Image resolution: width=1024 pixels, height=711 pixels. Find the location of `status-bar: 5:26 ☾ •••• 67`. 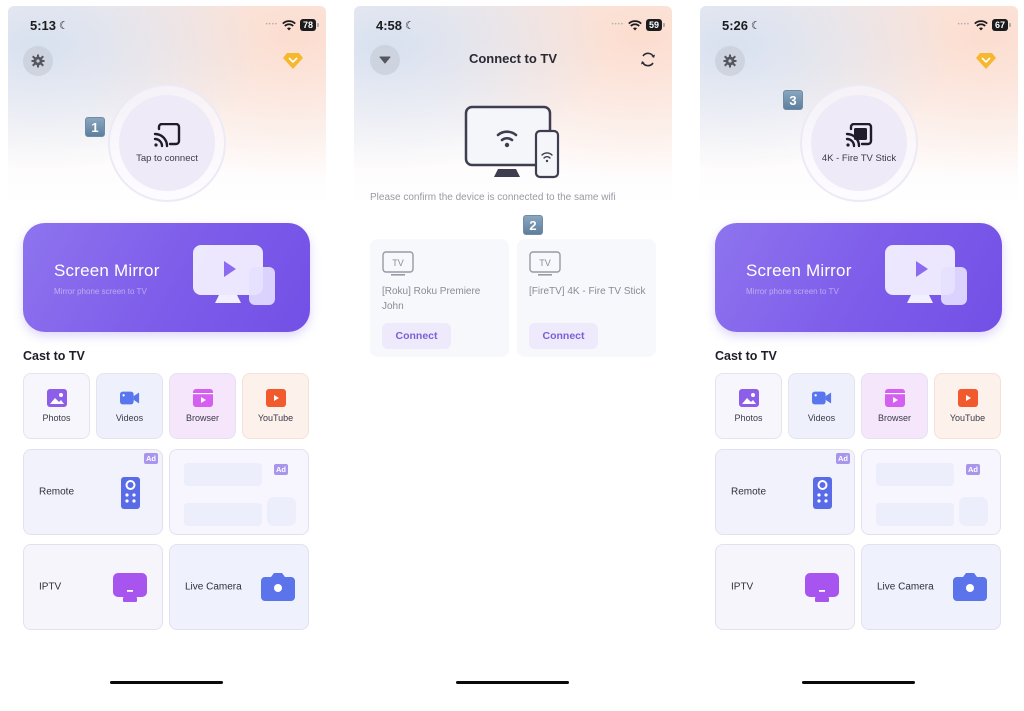

status-bar: 5:26 ☾ •••• 67 is located at coordinates (867, 25).